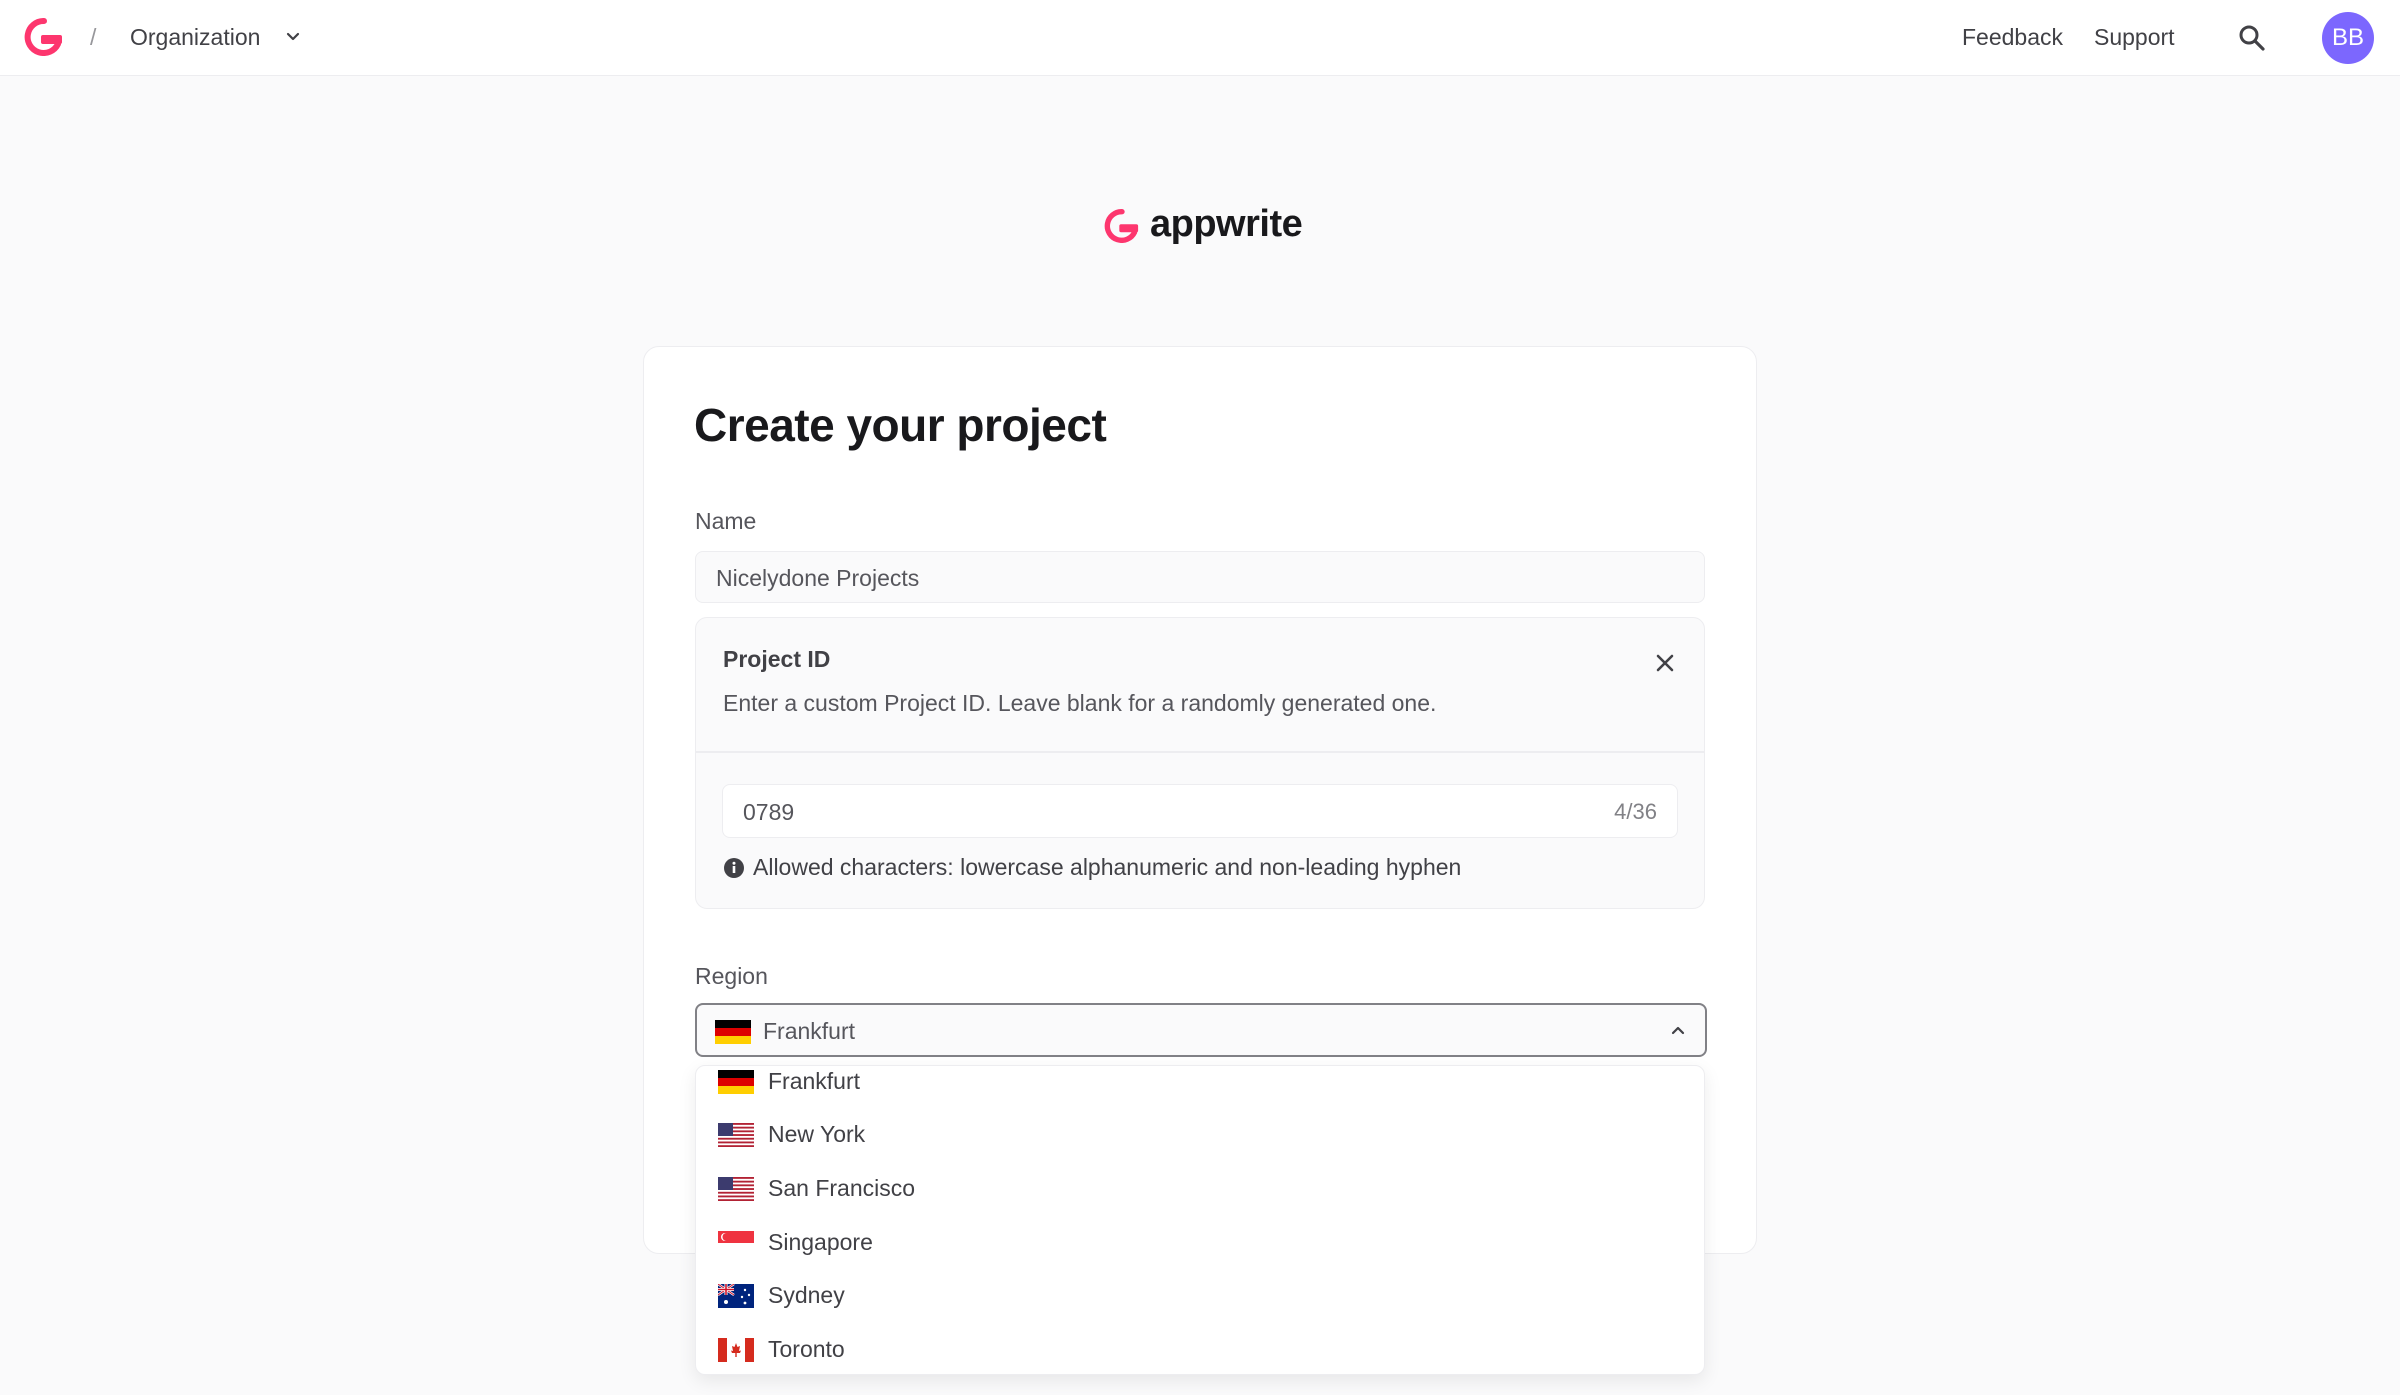 This screenshot has height=1395, width=2400. What do you see at coordinates (2012, 37) in the screenshot?
I see `feedback-link: Feedback` at bounding box center [2012, 37].